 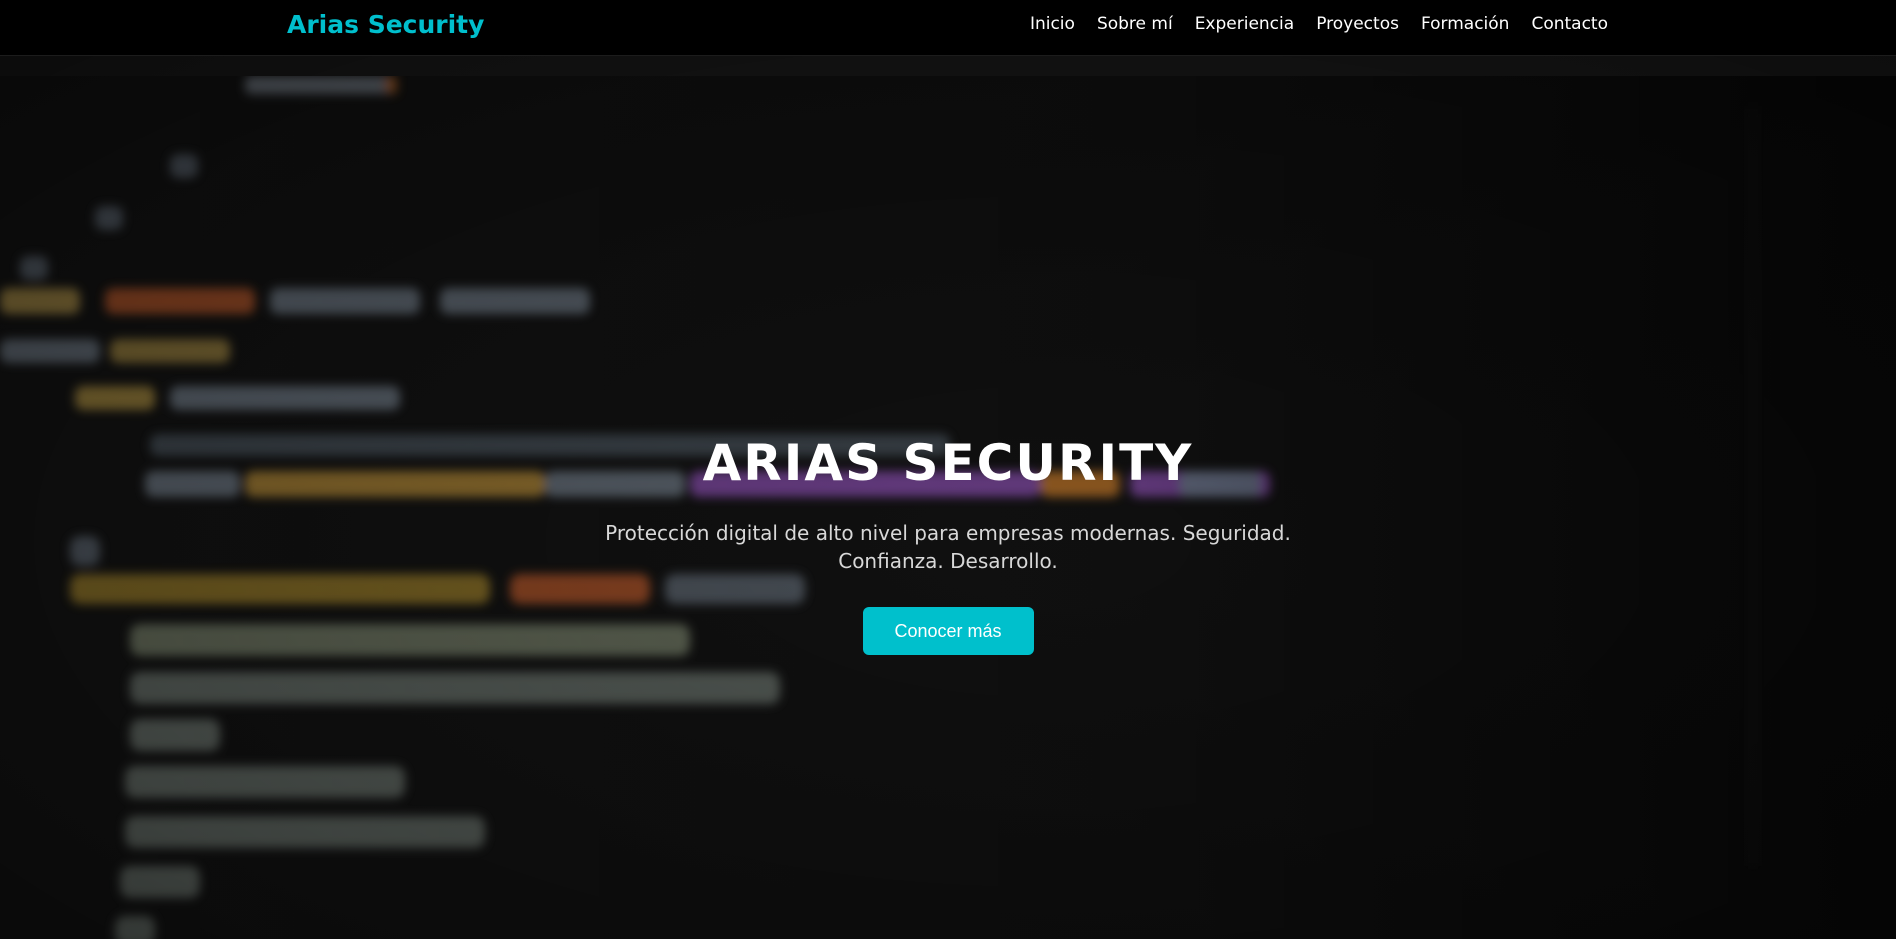 What do you see at coordinates (948, 463) in the screenshot?
I see `hero-title: ARIAS SECURITY` at bounding box center [948, 463].